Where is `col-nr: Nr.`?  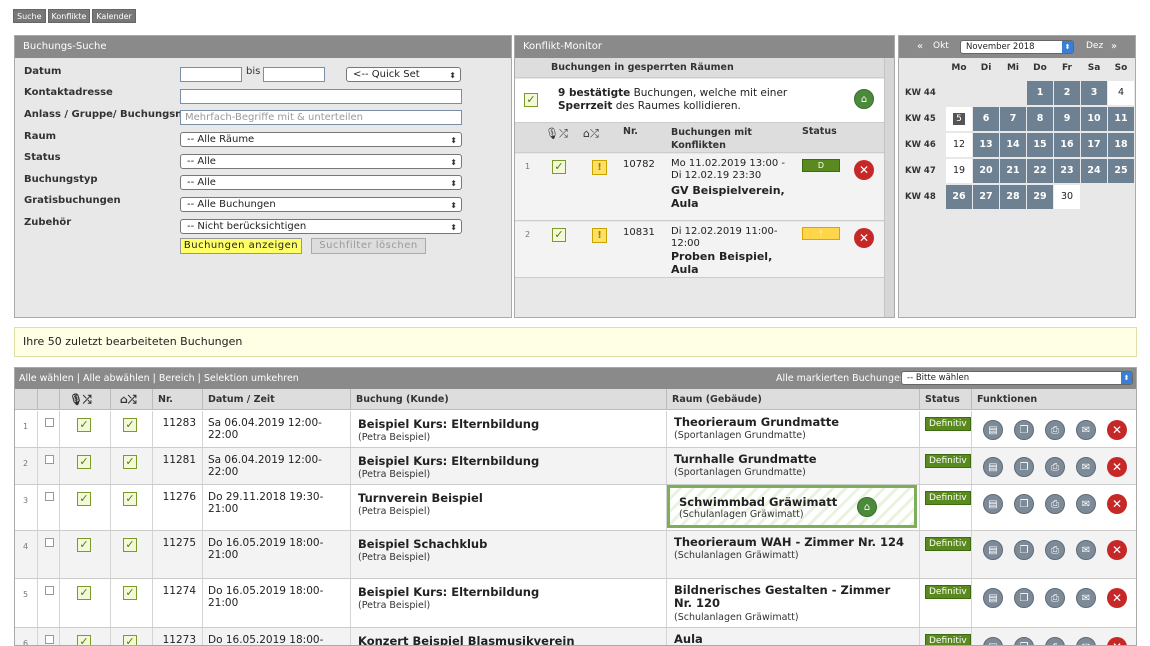
col-nr: Nr. is located at coordinates (177, 399).